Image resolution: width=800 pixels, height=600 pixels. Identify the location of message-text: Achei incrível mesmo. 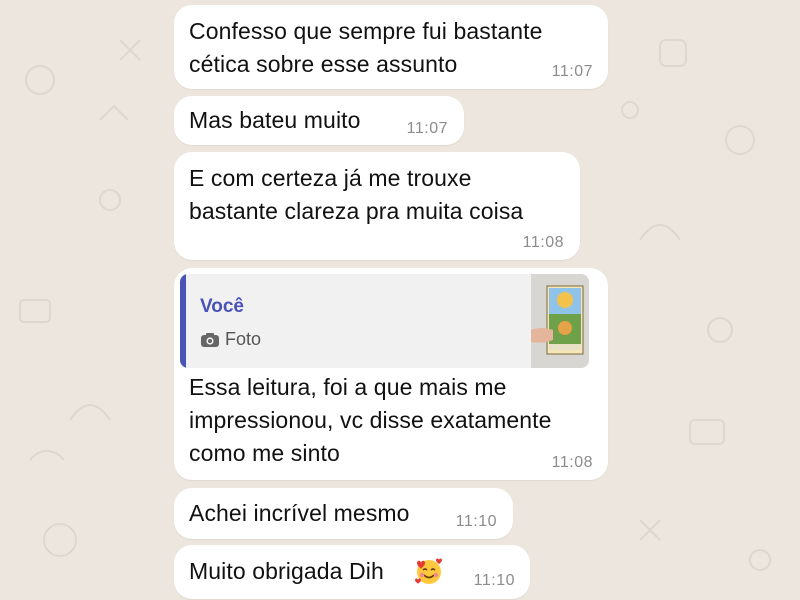
(299, 513).